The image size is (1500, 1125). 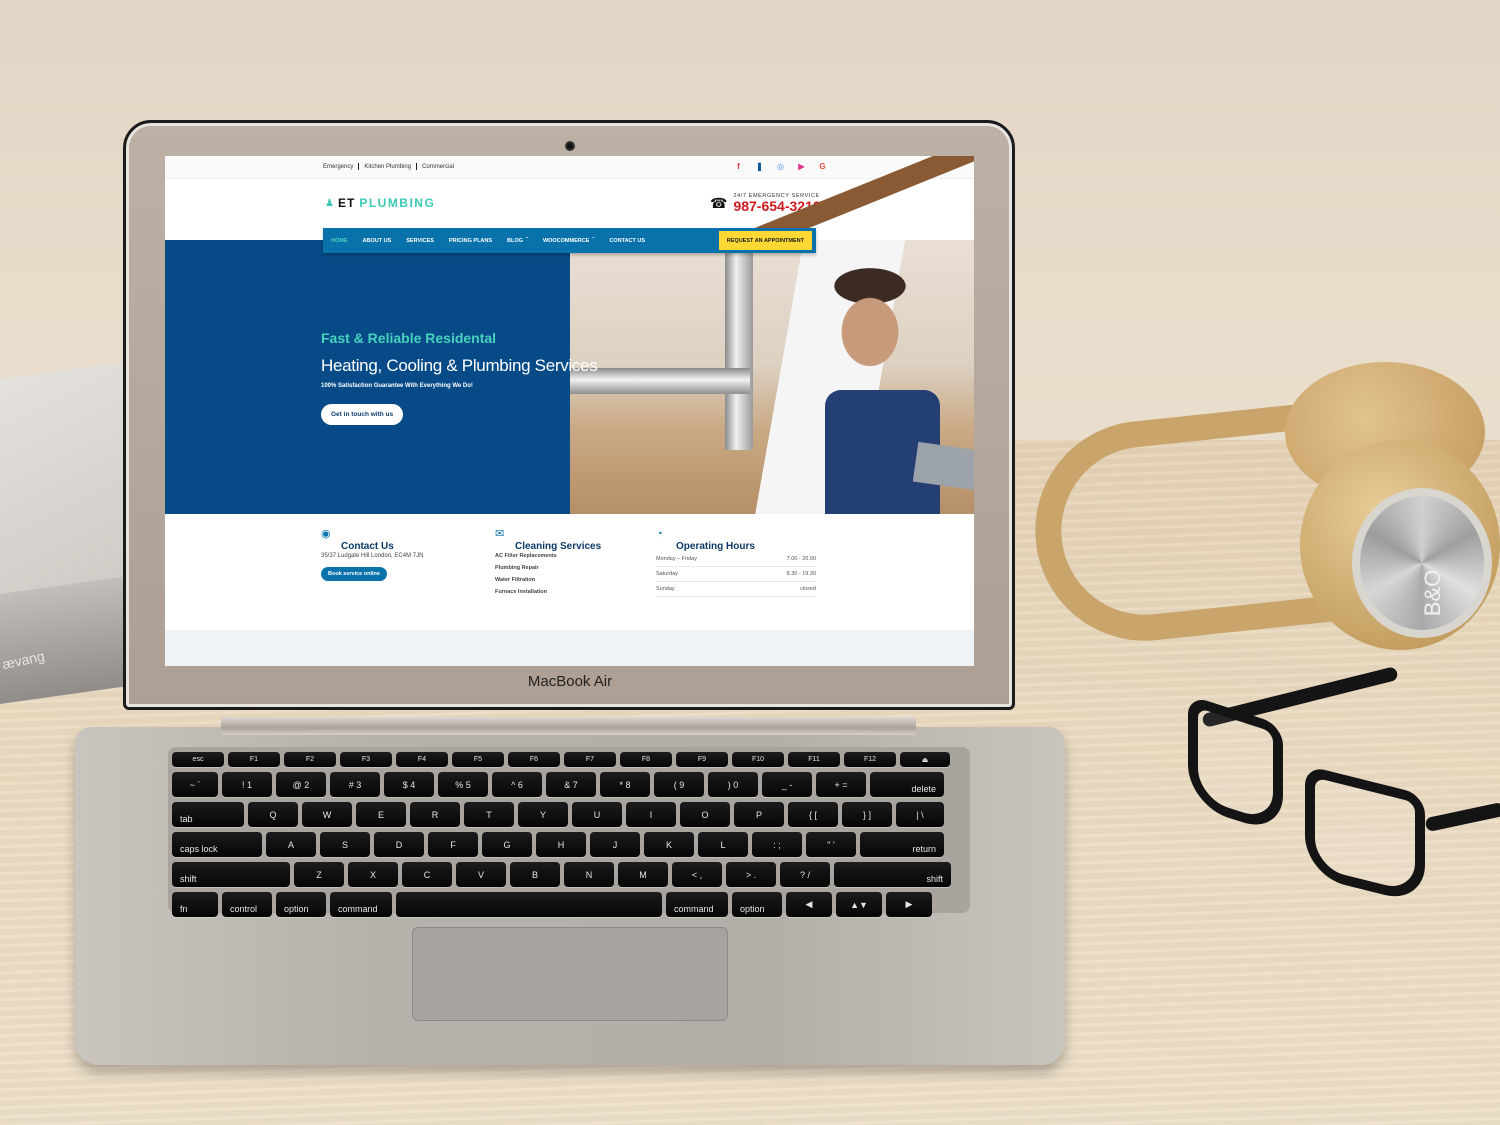 What do you see at coordinates (548, 568) in the screenshot?
I see `service-item: Plumbing Repair` at bounding box center [548, 568].